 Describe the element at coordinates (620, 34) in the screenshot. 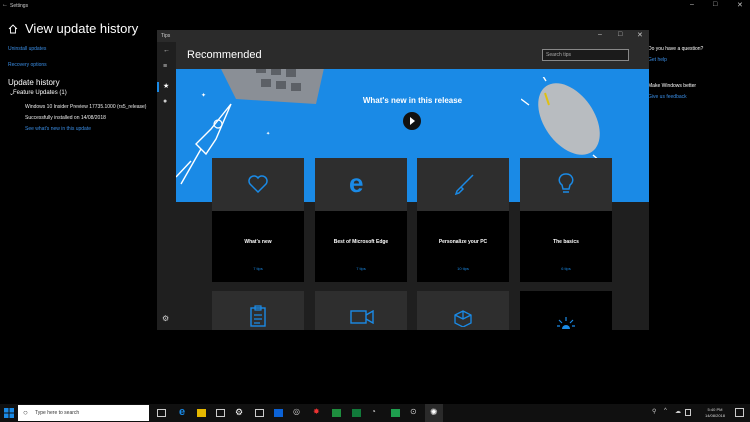

I see `tips-maximize-icon: □` at that location.